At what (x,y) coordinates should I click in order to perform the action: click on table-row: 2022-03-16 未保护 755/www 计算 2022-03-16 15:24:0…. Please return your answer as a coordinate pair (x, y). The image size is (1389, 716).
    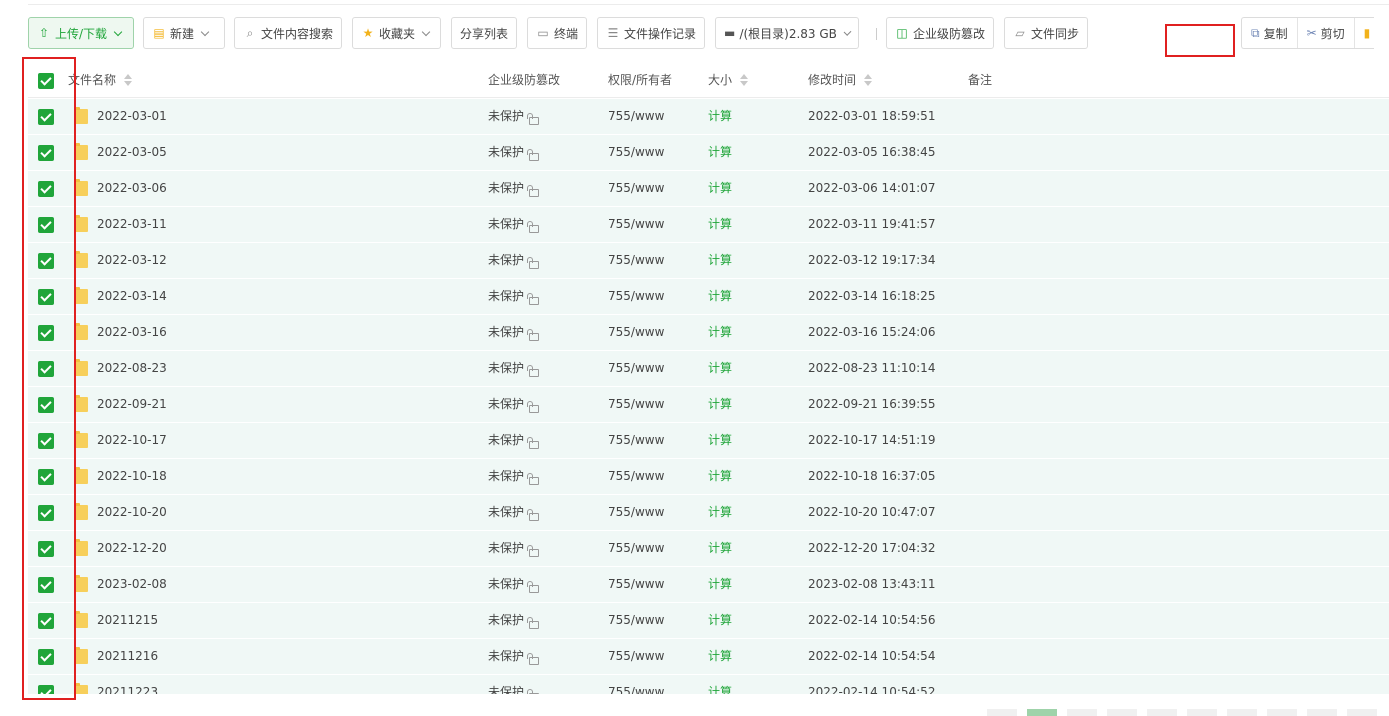
    Looking at the image, I should click on (708, 333).